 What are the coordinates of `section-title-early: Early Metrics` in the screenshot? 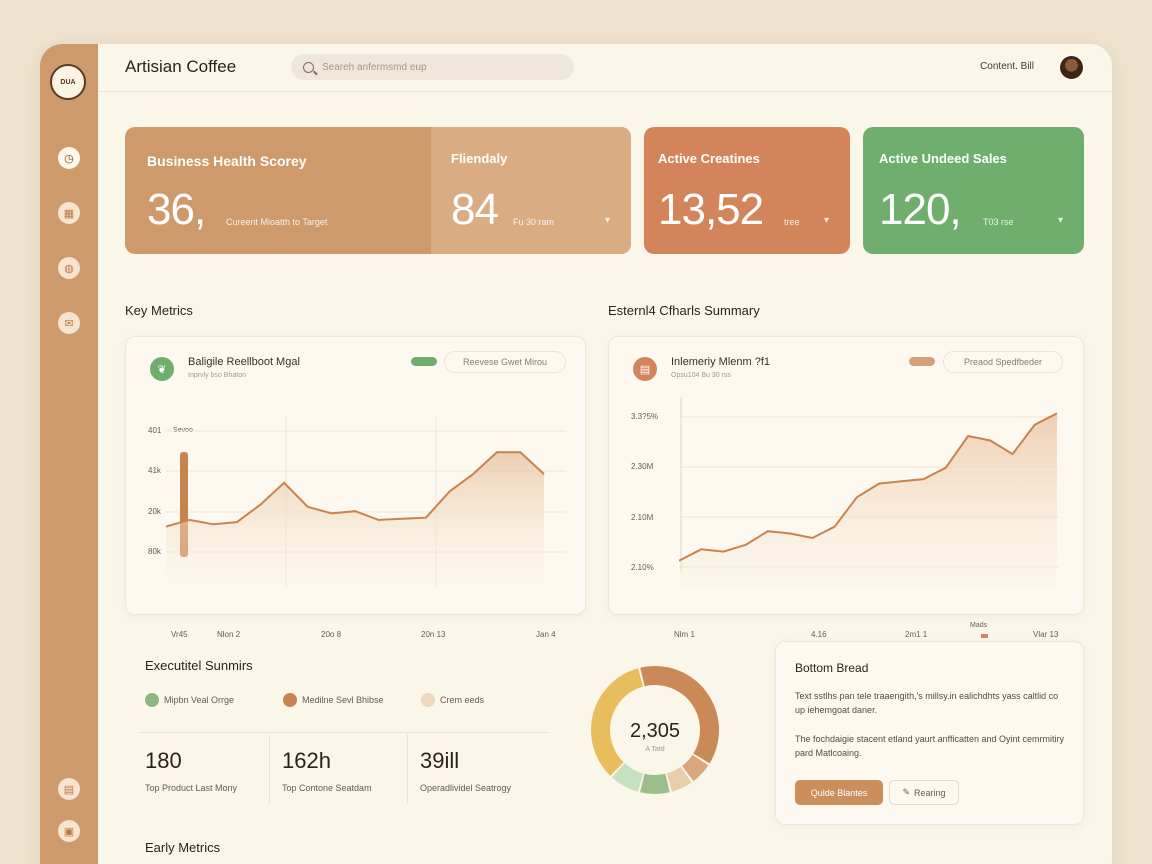 It's located at (183, 847).